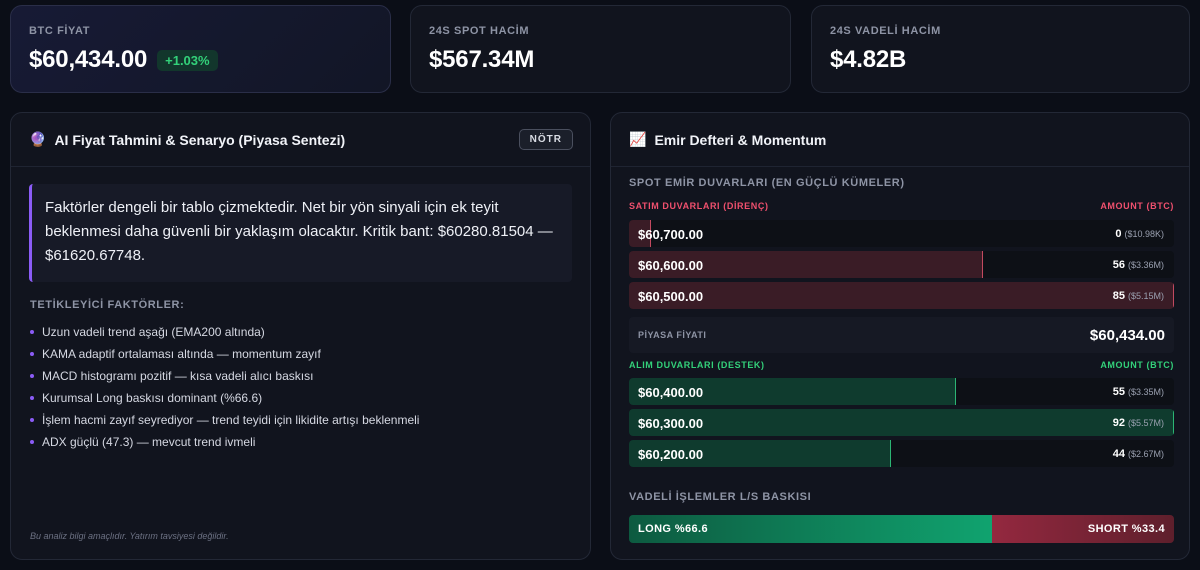 This screenshot has width=1200, height=570. What do you see at coordinates (1137, 206) in the screenshot?
I see `ask-amount-header: AMOUNT (BTC)` at bounding box center [1137, 206].